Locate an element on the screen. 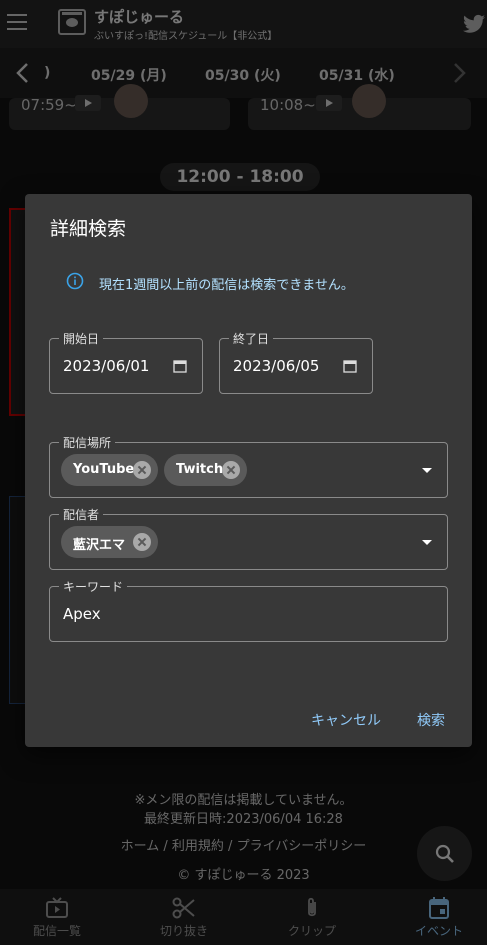 The height and width of the screenshot is (945, 487). chip-twitch: Twitch is located at coordinates (205, 470).